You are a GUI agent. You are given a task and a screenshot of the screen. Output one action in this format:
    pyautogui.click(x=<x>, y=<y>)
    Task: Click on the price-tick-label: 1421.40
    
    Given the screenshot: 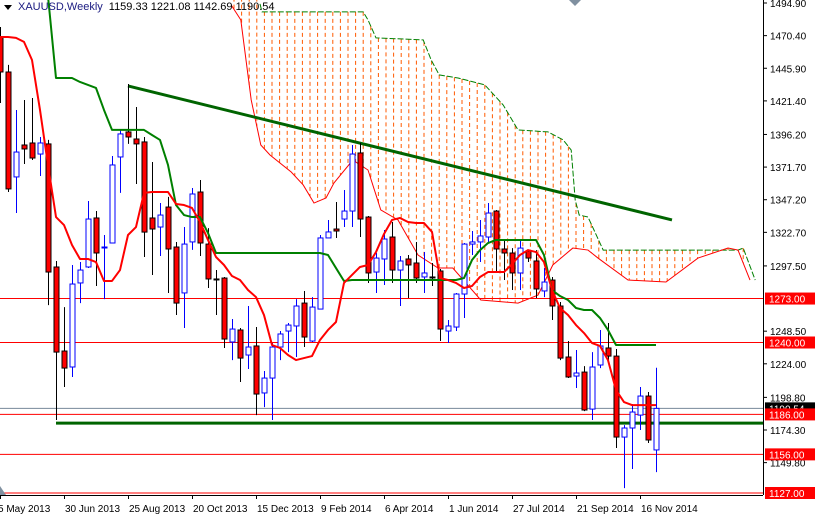 What is the action you would take?
    pyautogui.click(x=788, y=102)
    